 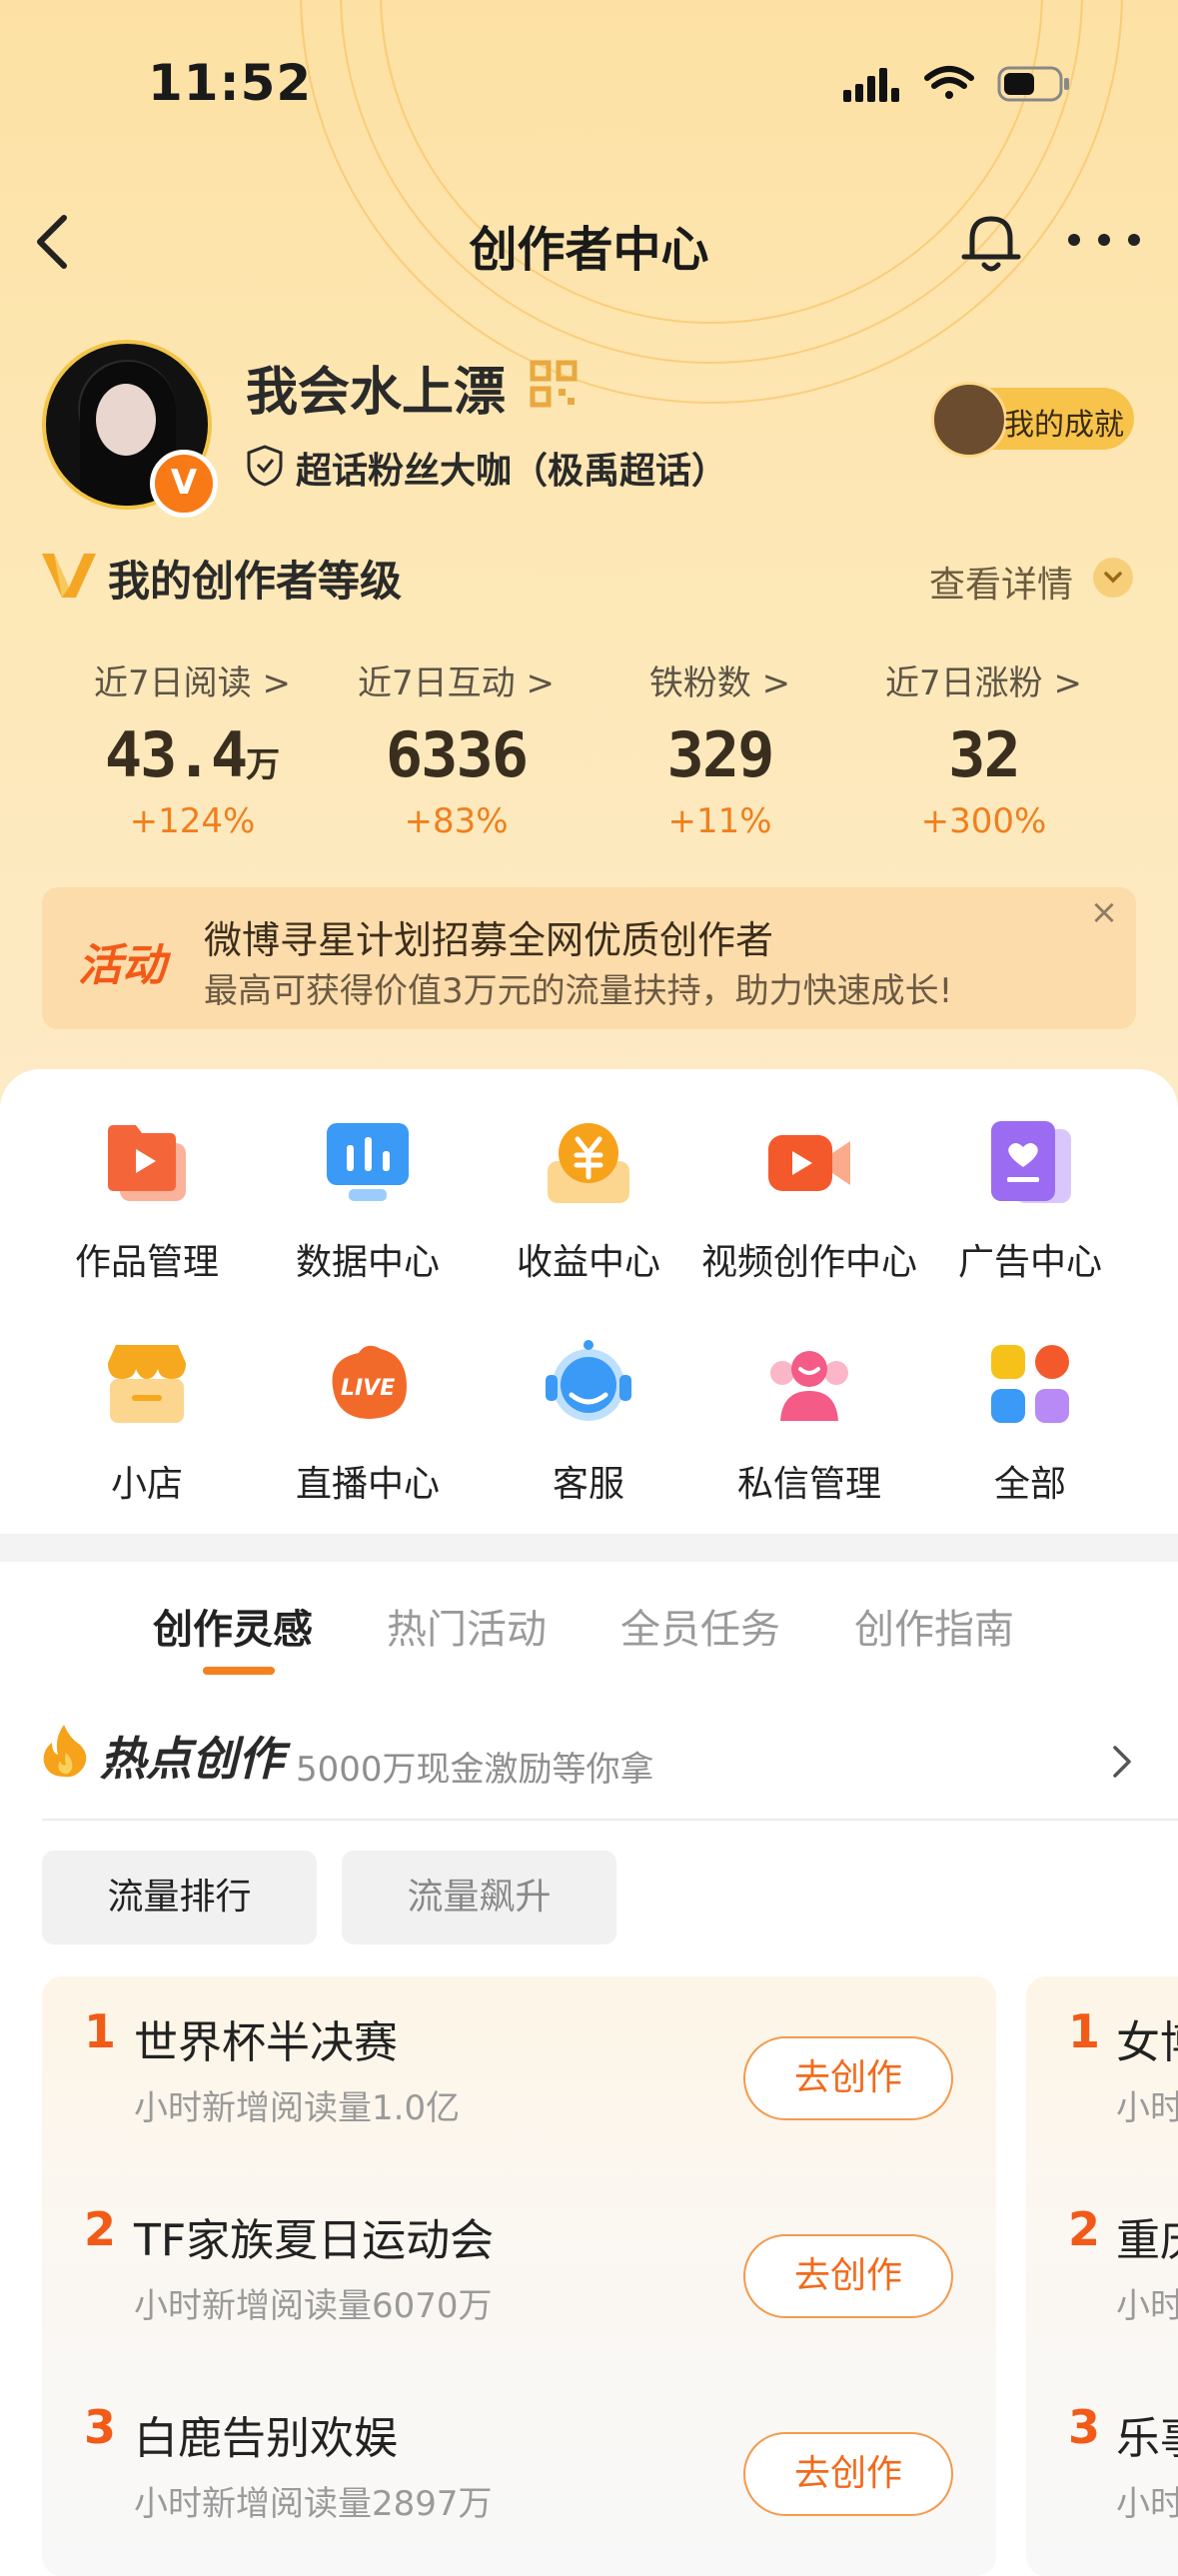 I want to click on creator-level-icon, so click(x=69, y=576).